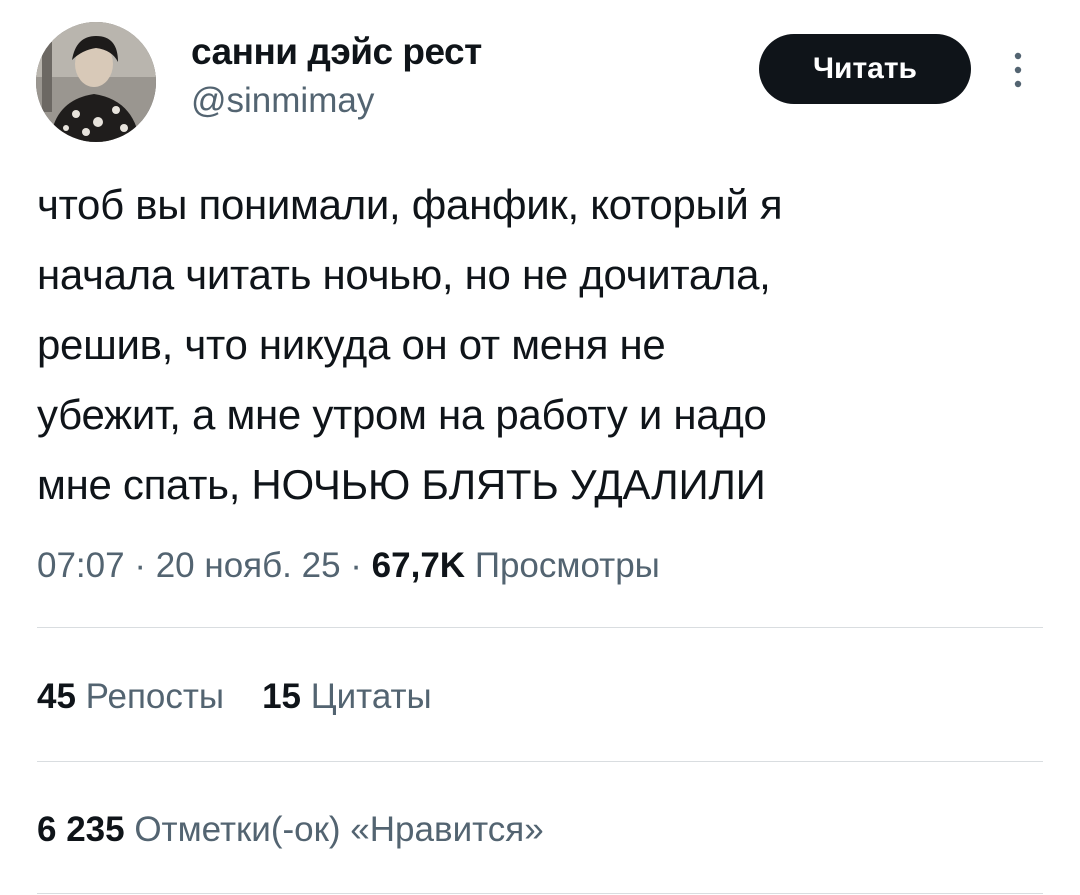 The image size is (1080, 895). I want to click on follow-button: Читать, so click(865, 69).